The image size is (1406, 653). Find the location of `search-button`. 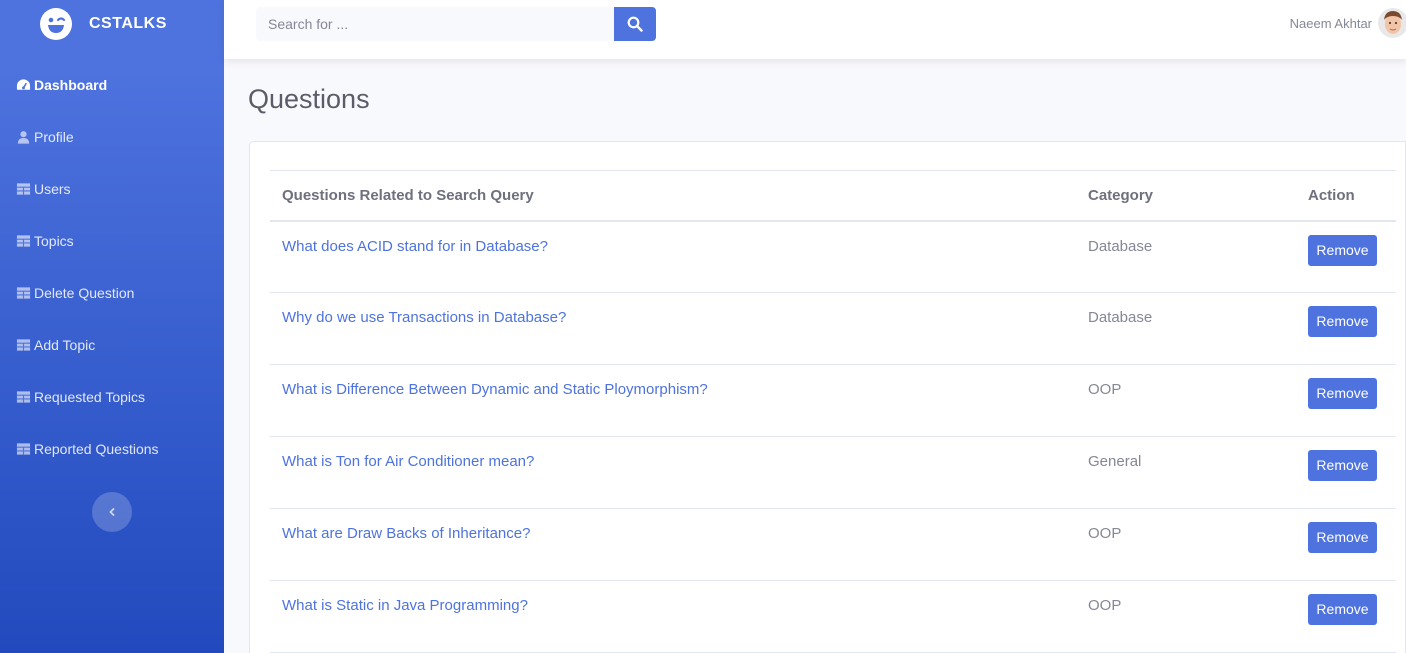

search-button is located at coordinates (635, 24).